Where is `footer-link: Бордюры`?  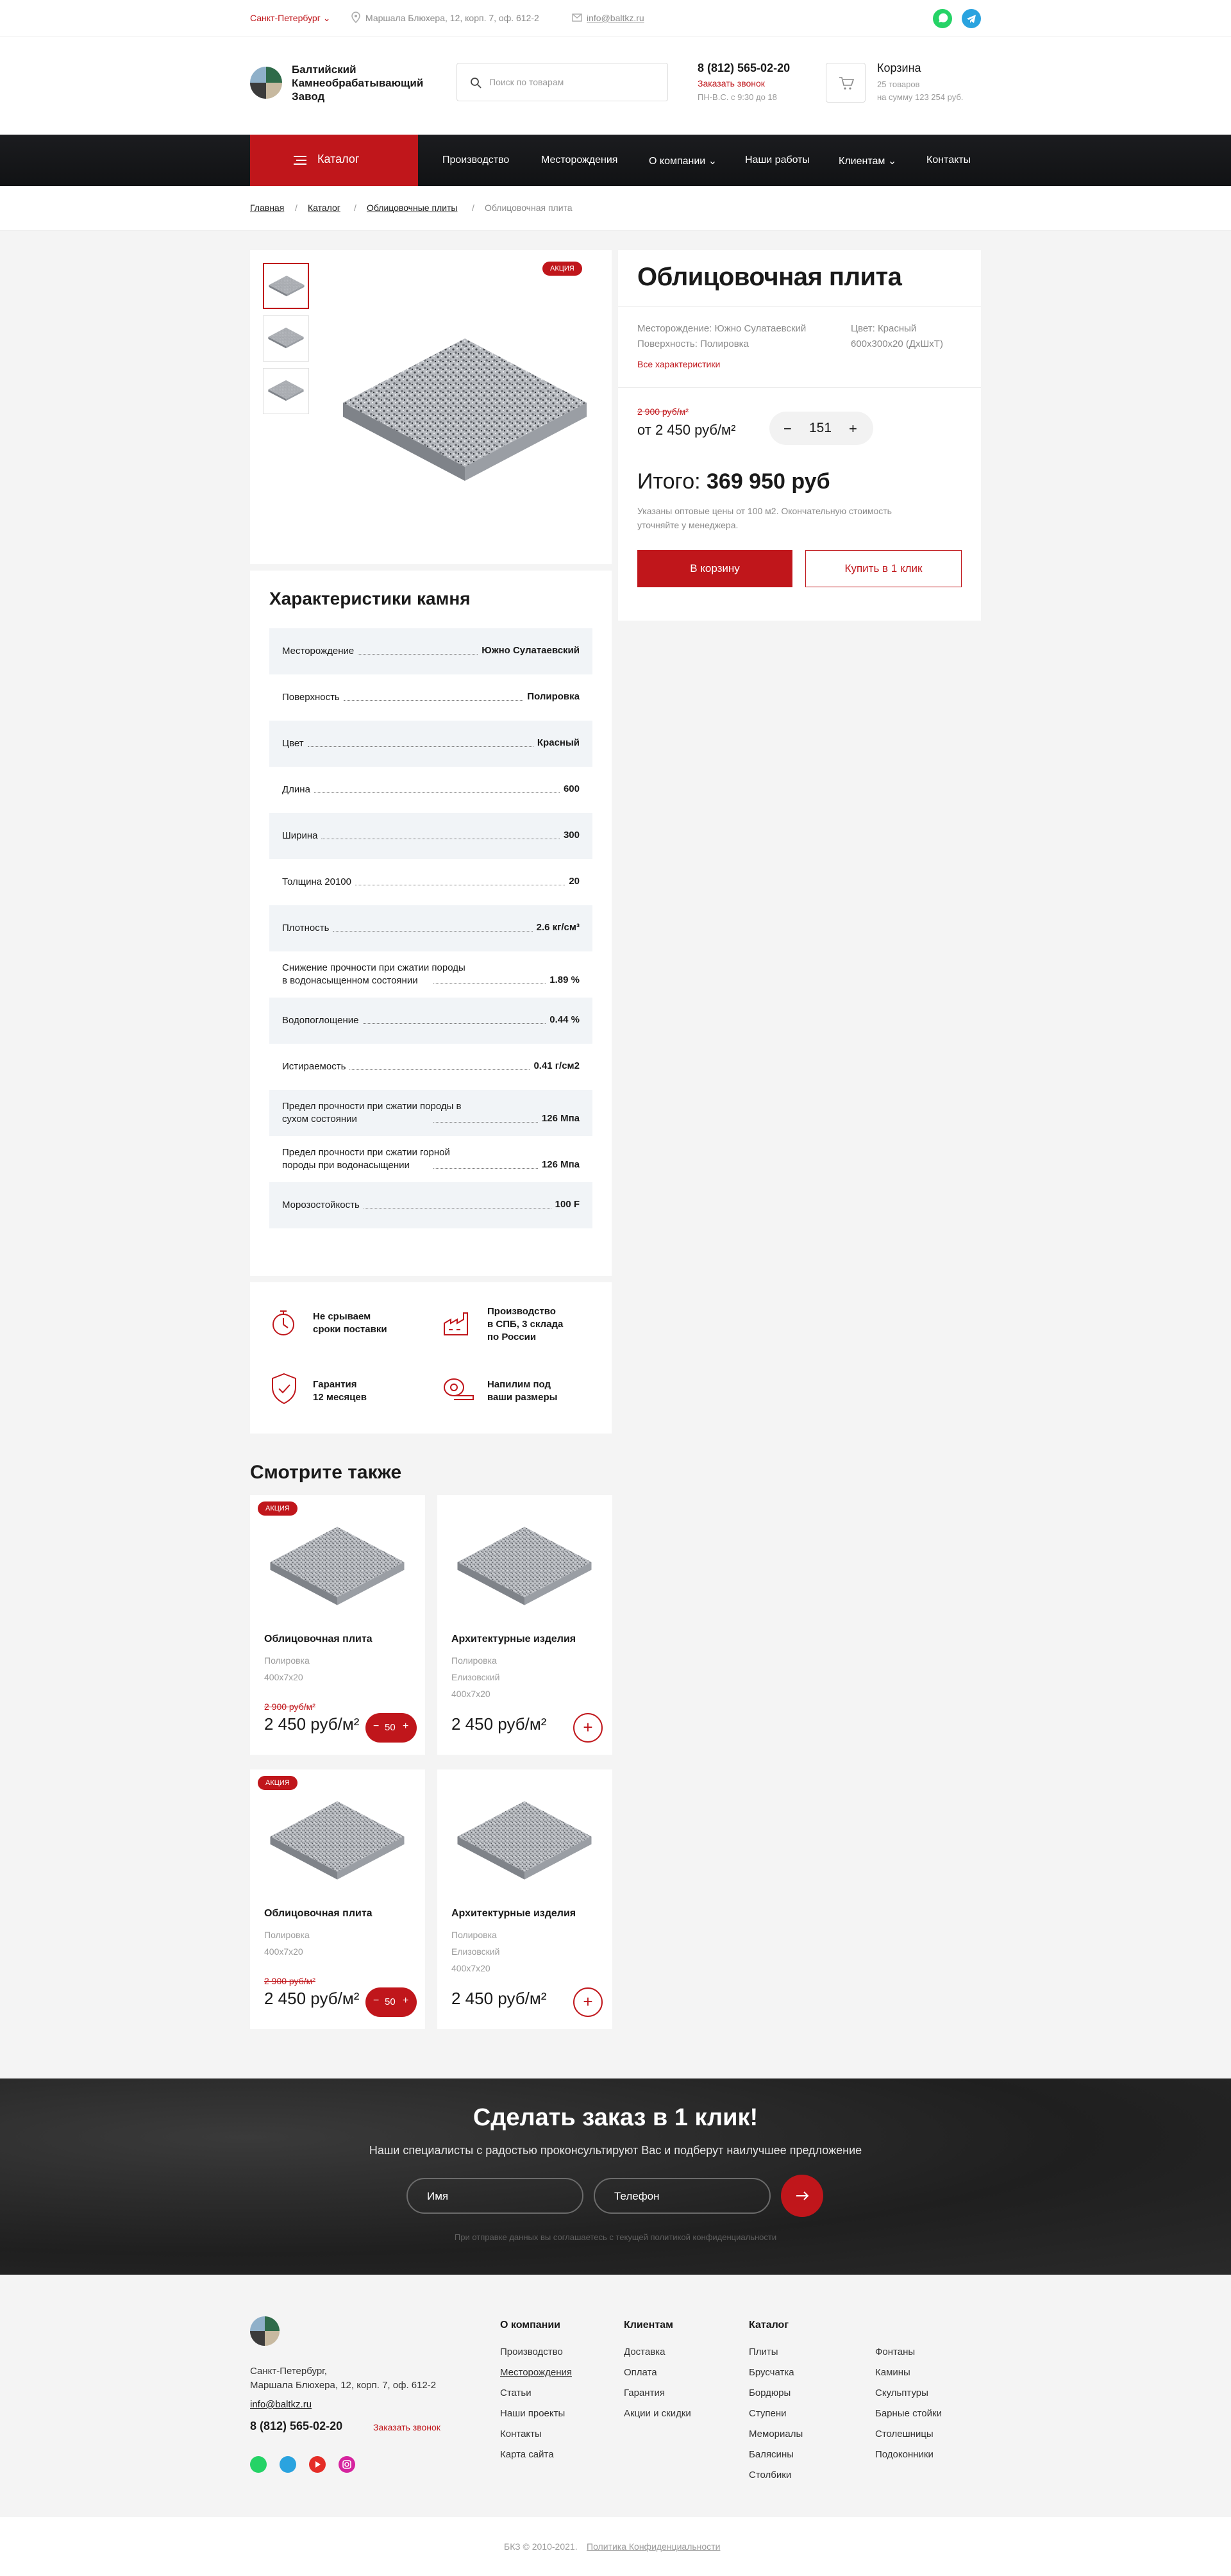
footer-link: Бордюры is located at coordinates (770, 2393).